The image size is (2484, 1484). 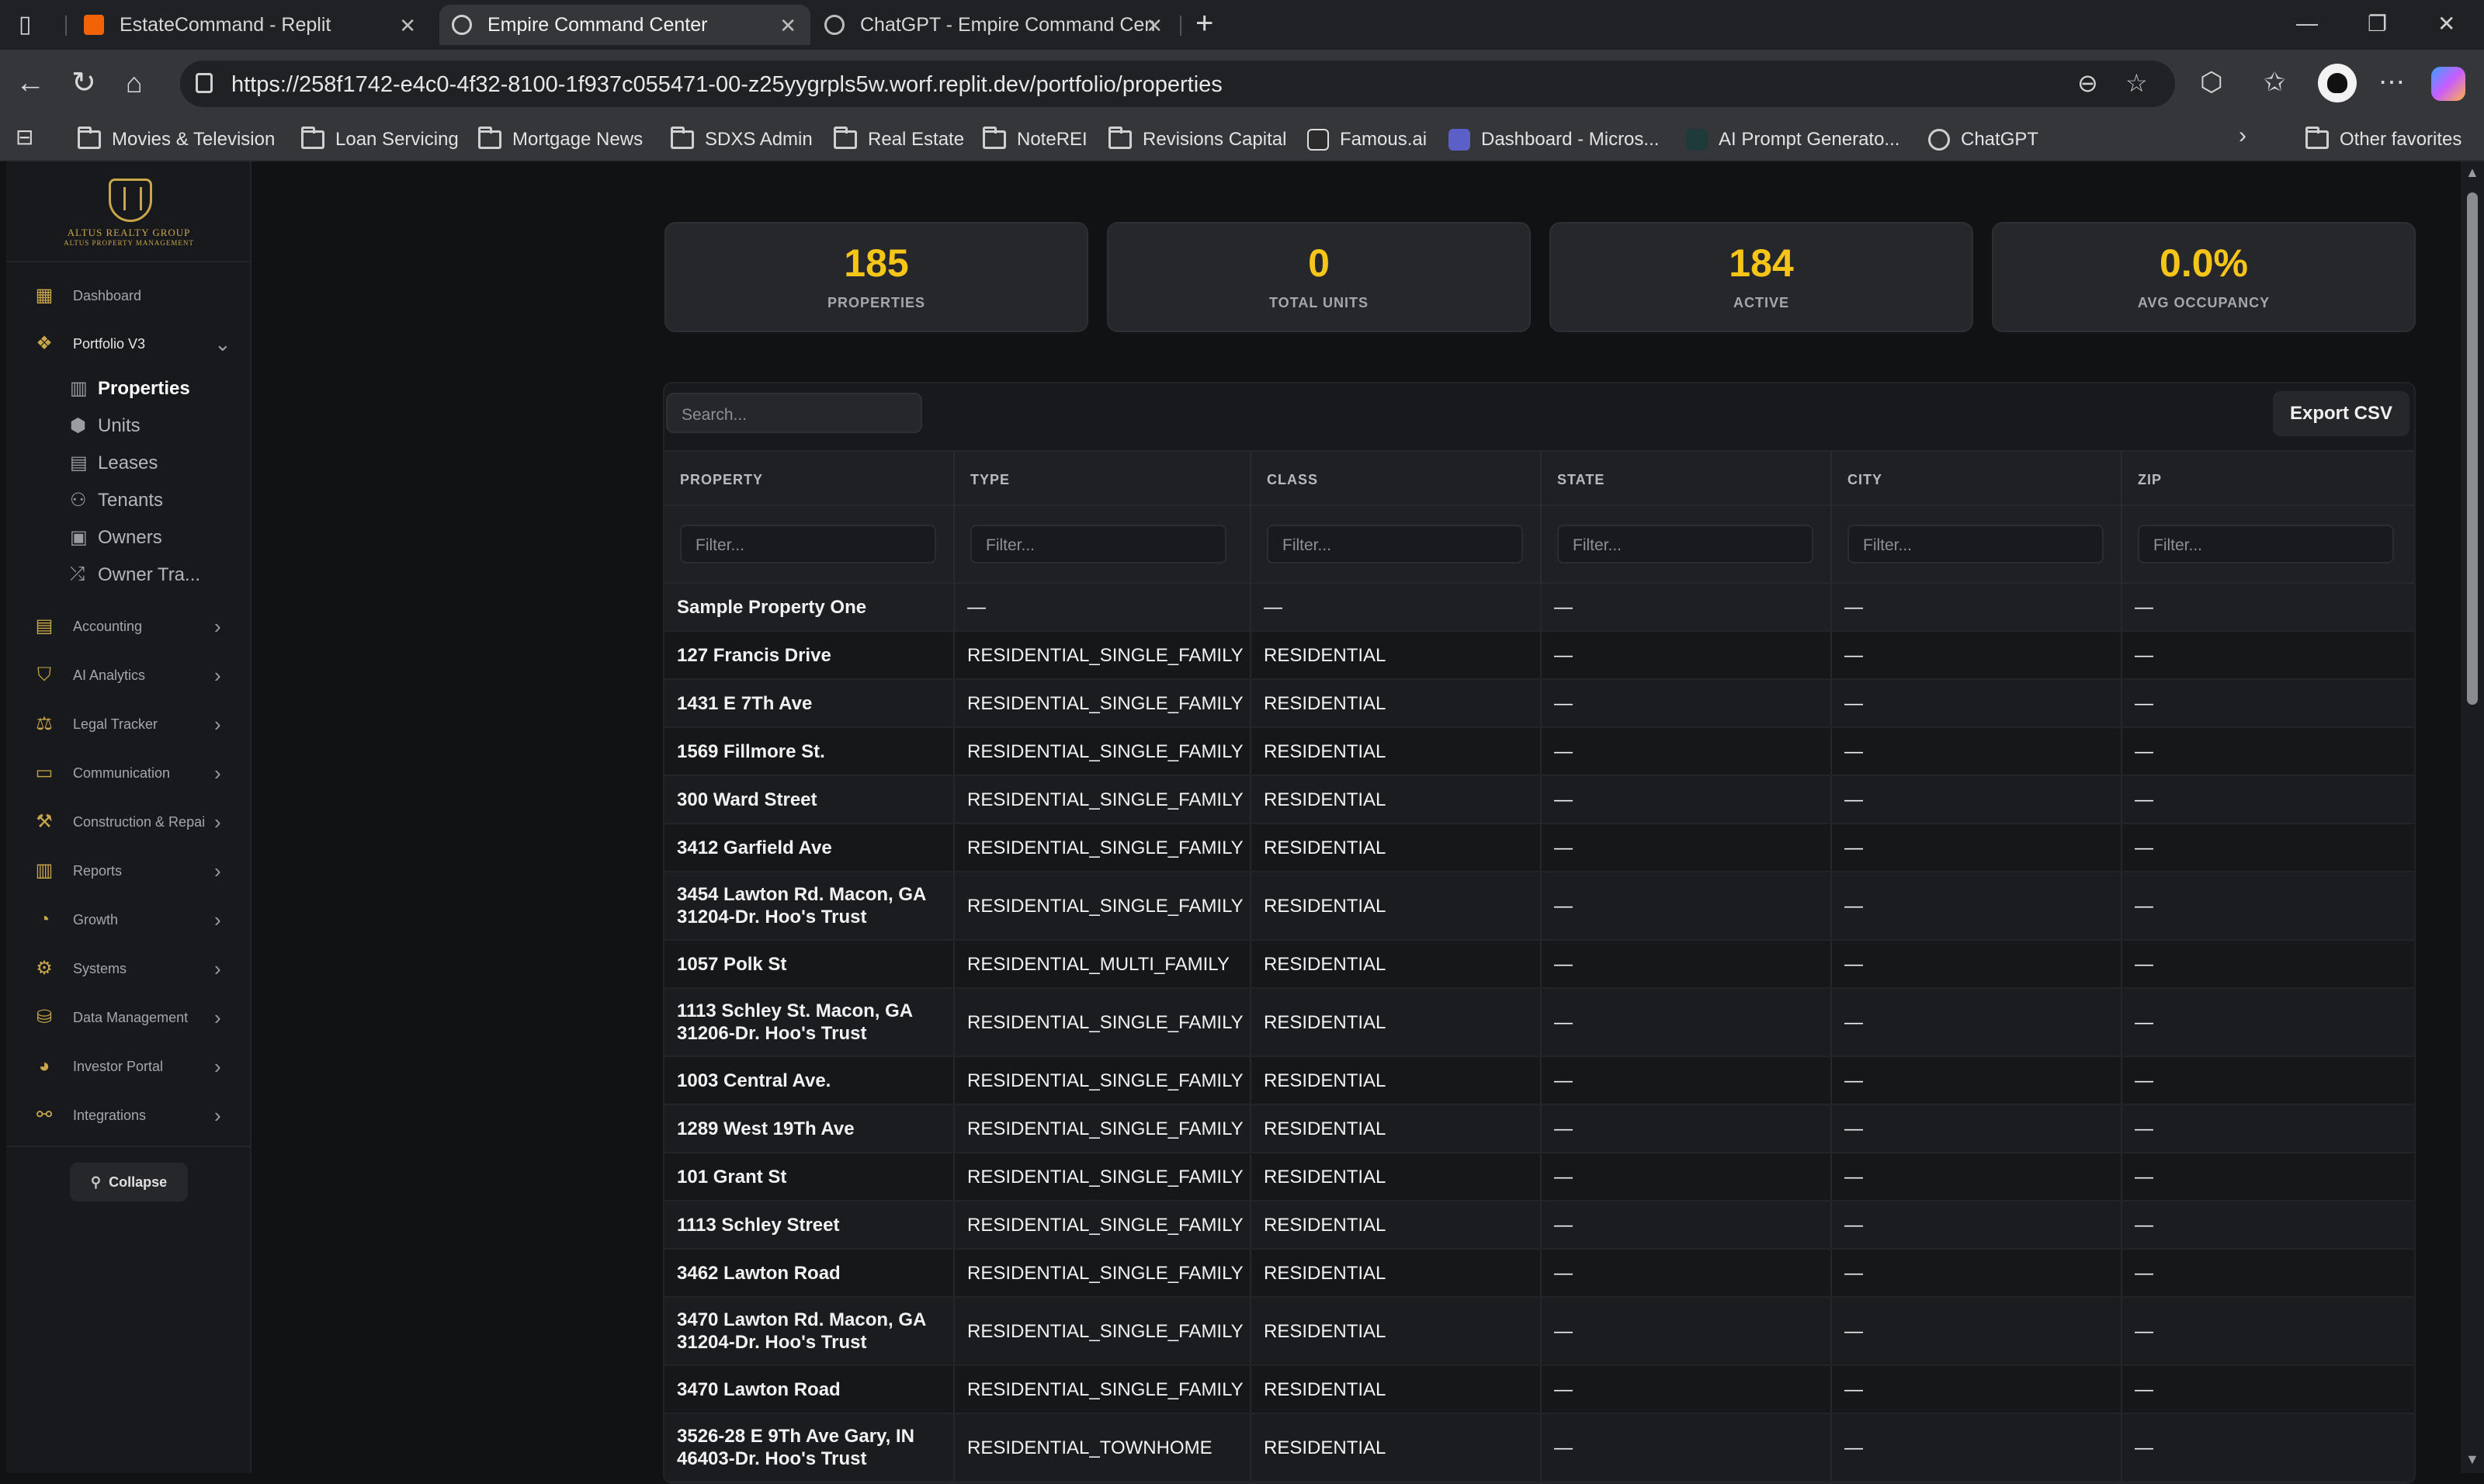 What do you see at coordinates (1687, 1022) in the screenshot?
I see `cell-state: —` at bounding box center [1687, 1022].